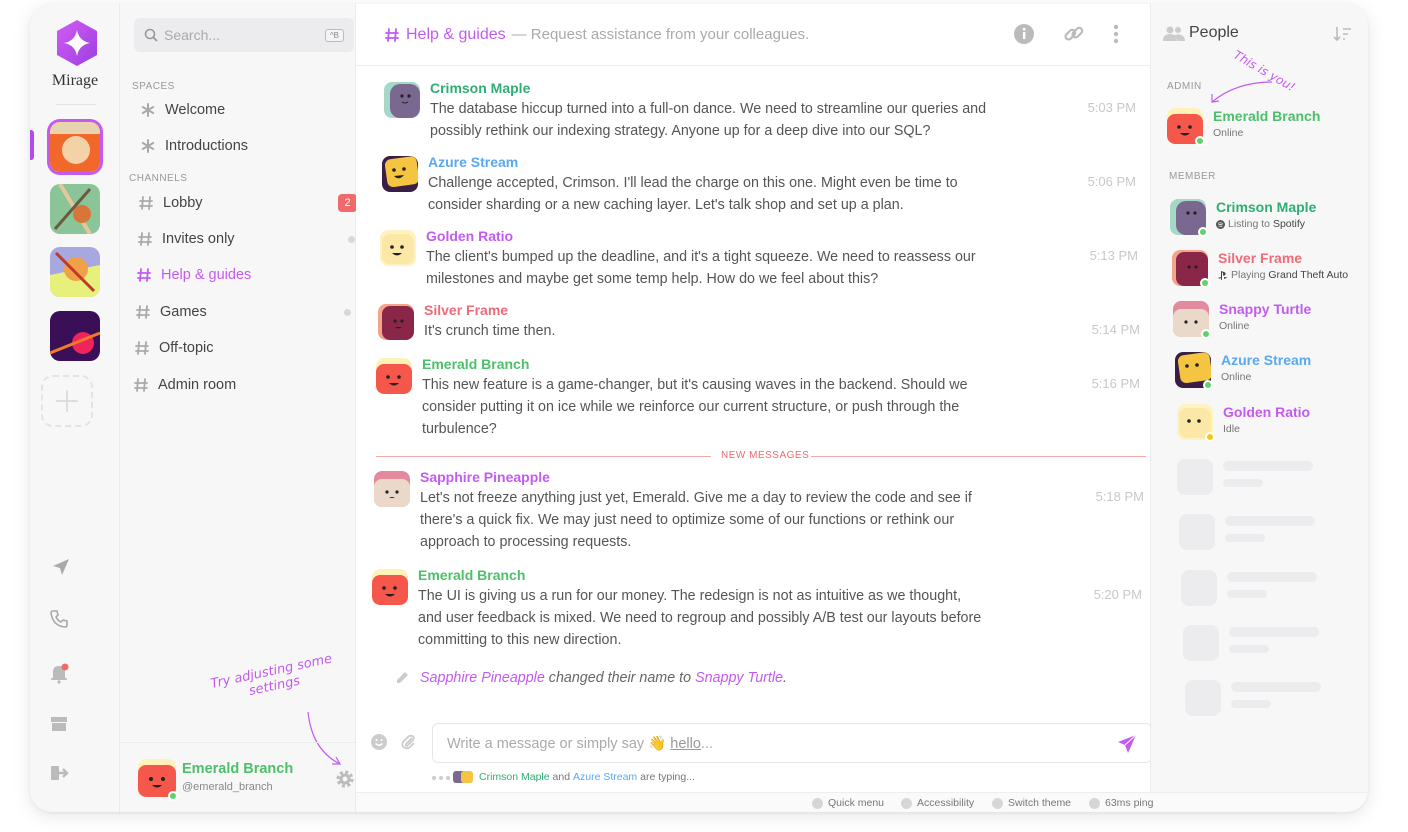  I want to click on message-time: 5:03 PM, so click(1111, 107).